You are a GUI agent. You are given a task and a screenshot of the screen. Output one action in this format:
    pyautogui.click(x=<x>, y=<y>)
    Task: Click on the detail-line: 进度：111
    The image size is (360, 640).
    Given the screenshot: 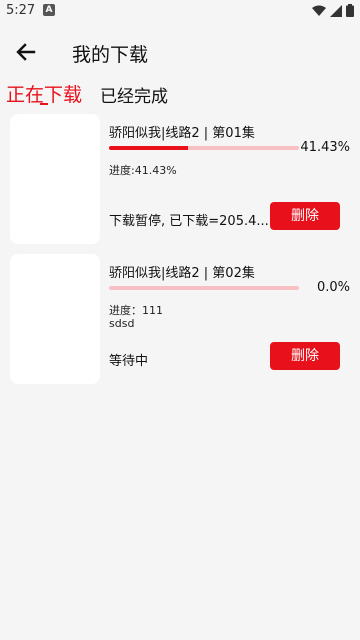 What is the action you would take?
    pyautogui.click(x=136, y=310)
    